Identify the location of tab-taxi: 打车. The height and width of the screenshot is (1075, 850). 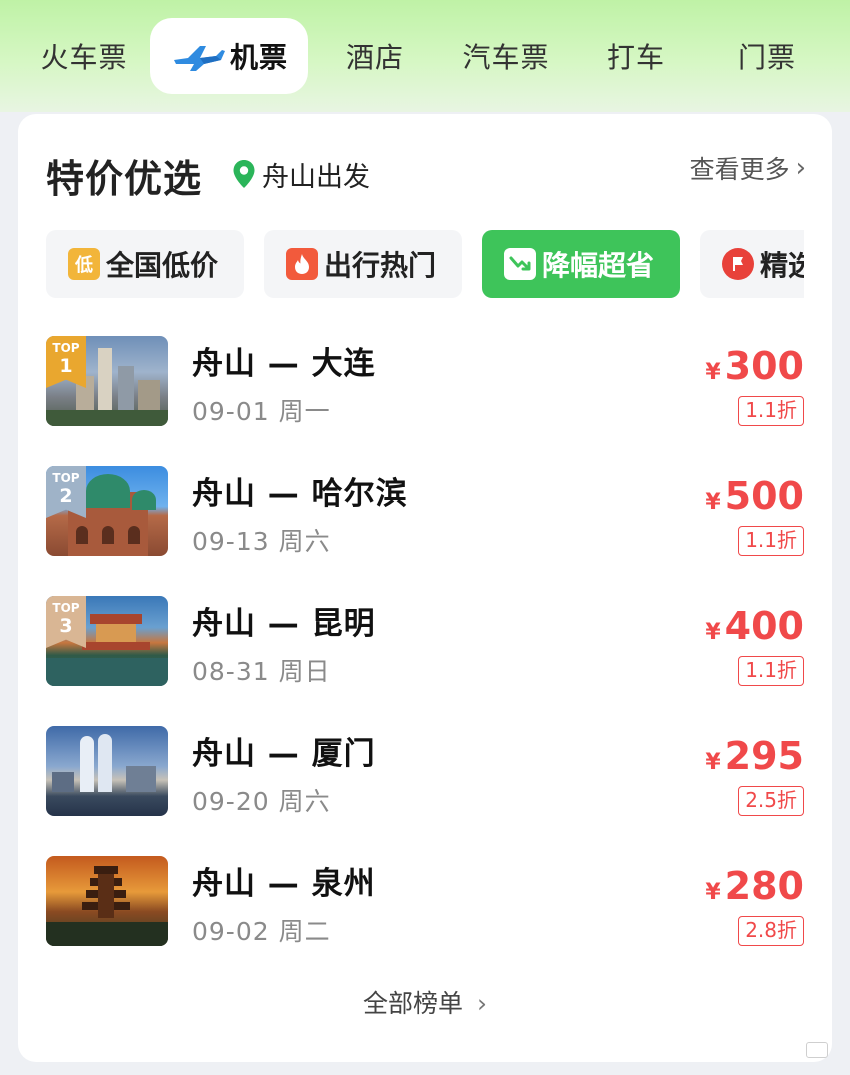
(636, 56).